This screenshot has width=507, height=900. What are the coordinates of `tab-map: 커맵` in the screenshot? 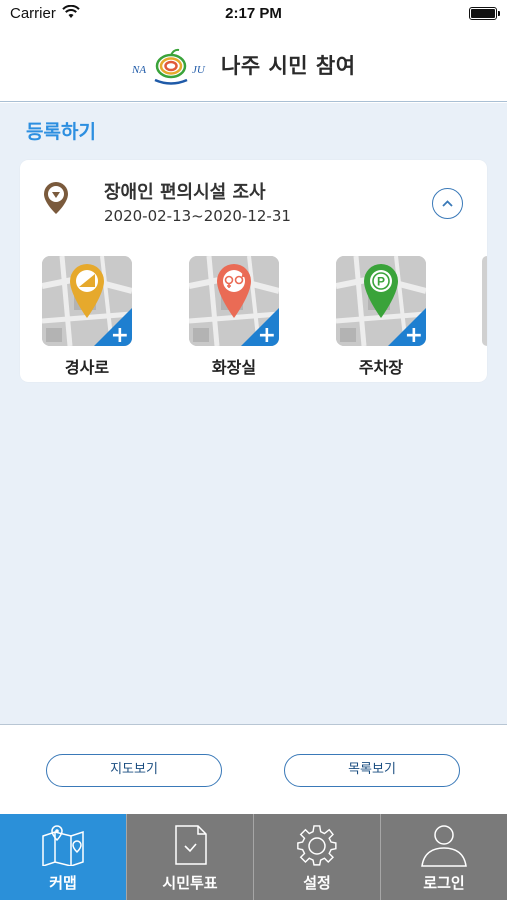 It's located at (63, 857).